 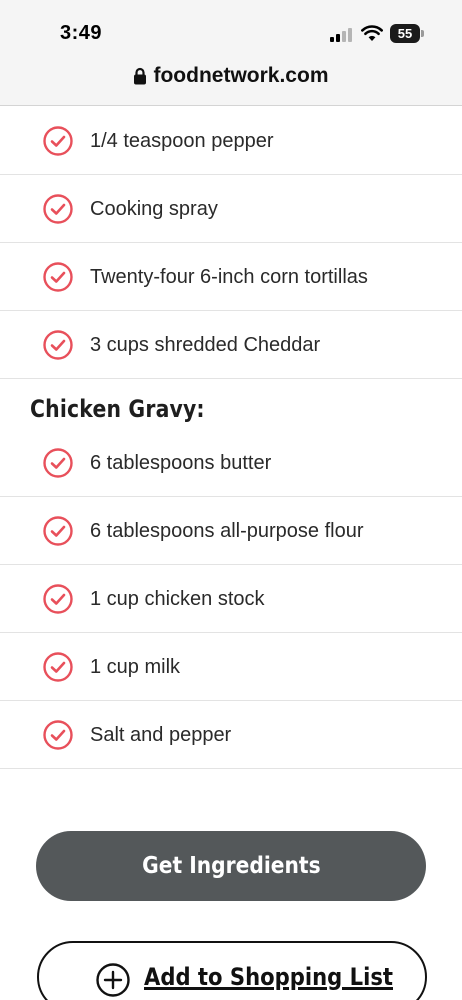 What do you see at coordinates (342, 34) in the screenshot?
I see `signal-icon` at bounding box center [342, 34].